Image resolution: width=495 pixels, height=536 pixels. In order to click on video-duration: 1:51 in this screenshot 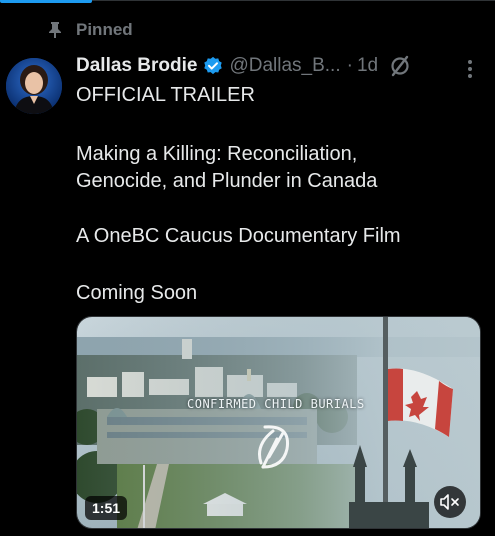, I will do `click(106, 508)`.